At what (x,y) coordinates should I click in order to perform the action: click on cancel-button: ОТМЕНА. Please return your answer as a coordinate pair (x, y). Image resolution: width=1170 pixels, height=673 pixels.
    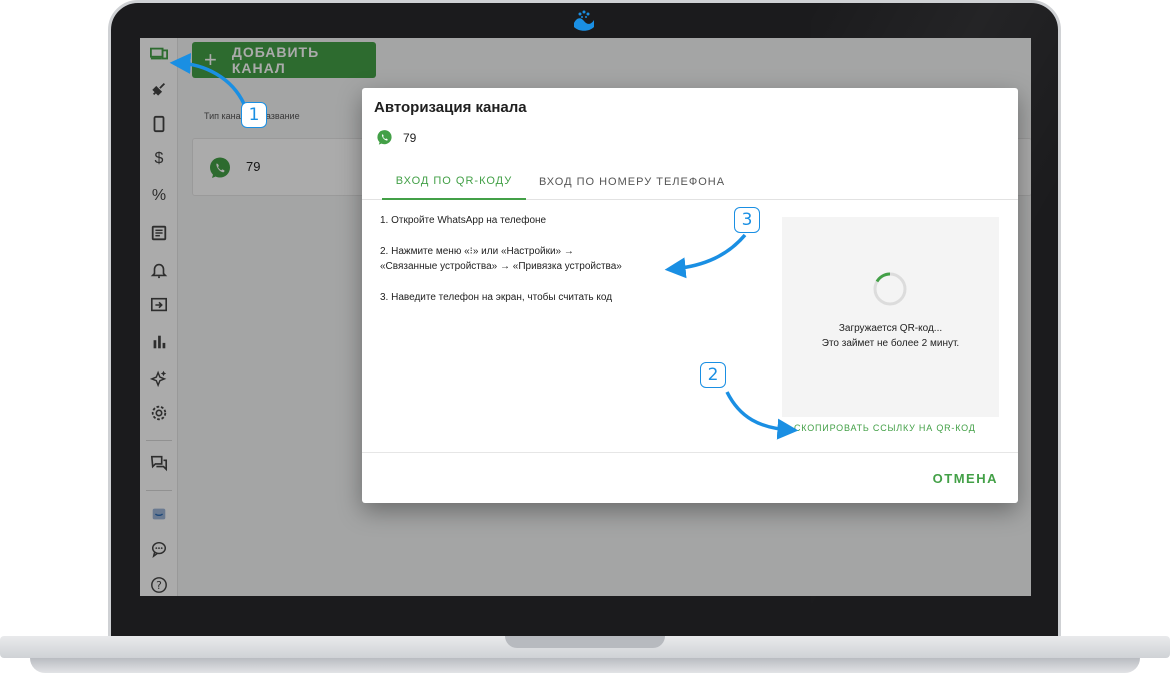
    Looking at the image, I should click on (965, 478).